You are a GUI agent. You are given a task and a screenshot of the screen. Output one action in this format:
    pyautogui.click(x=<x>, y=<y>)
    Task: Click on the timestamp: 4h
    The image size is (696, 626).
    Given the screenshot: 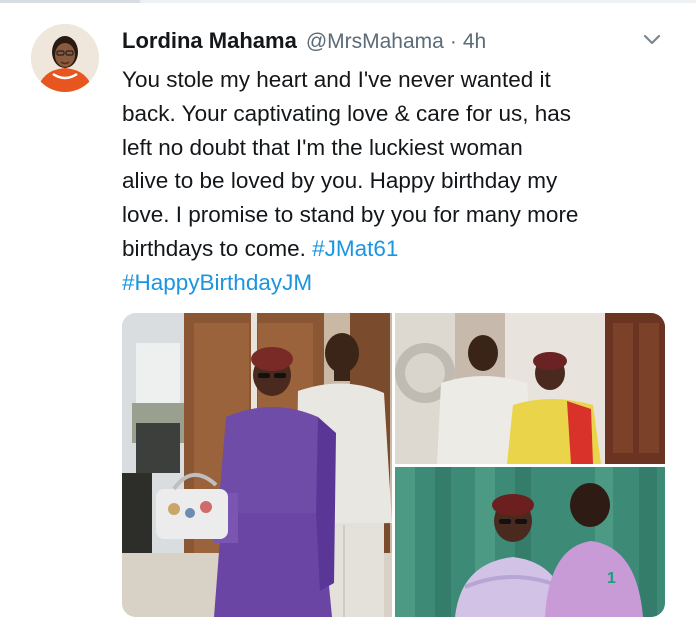 What is the action you would take?
    pyautogui.click(x=474, y=42)
    